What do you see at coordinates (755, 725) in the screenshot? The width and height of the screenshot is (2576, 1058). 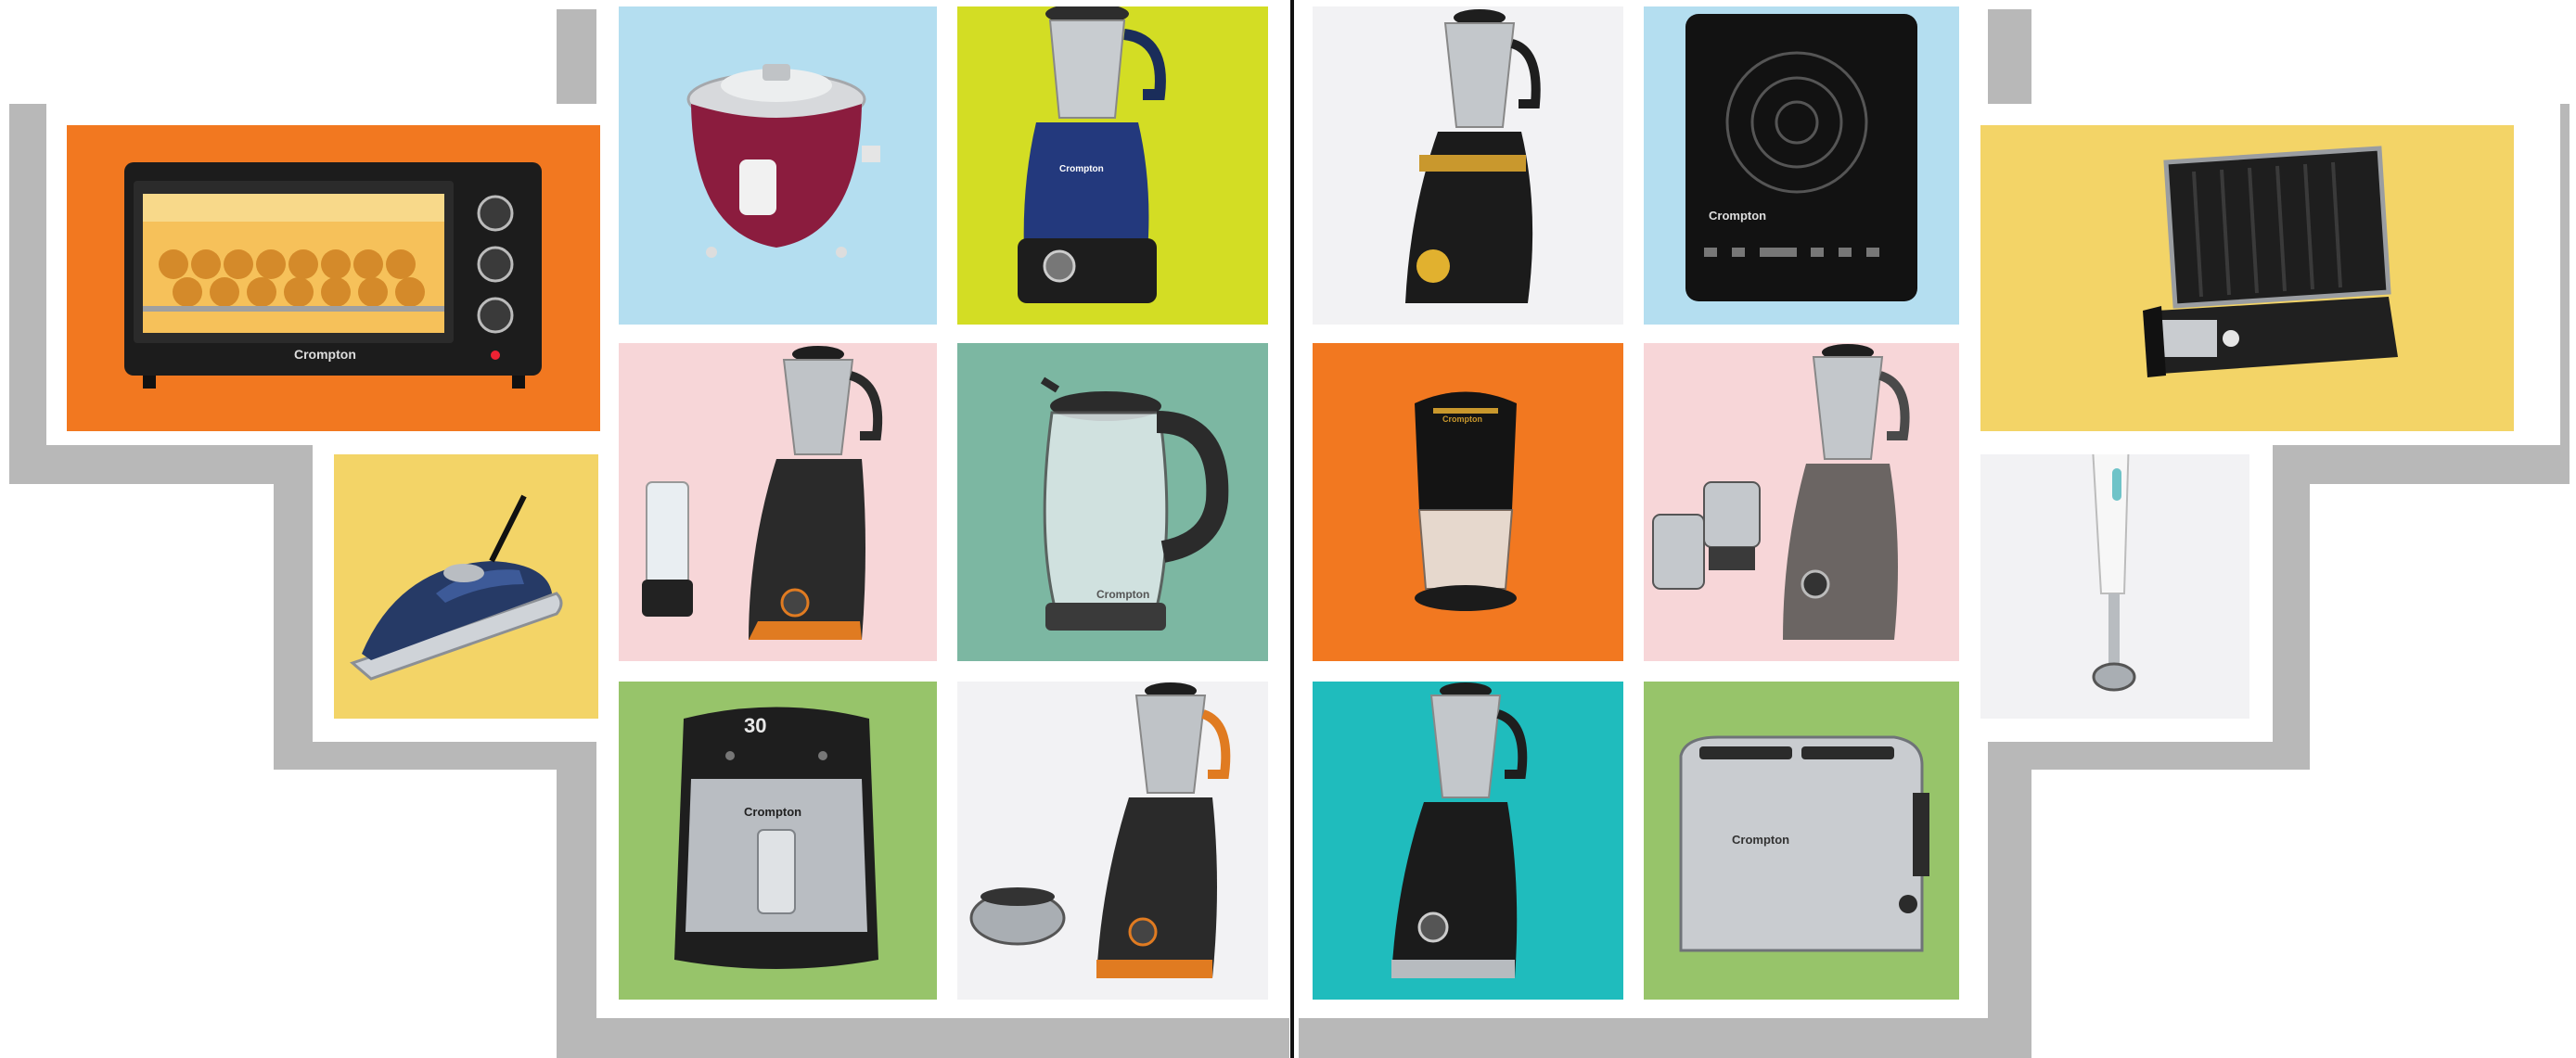 I see `svg-text: 30` at bounding box center [755, 725].